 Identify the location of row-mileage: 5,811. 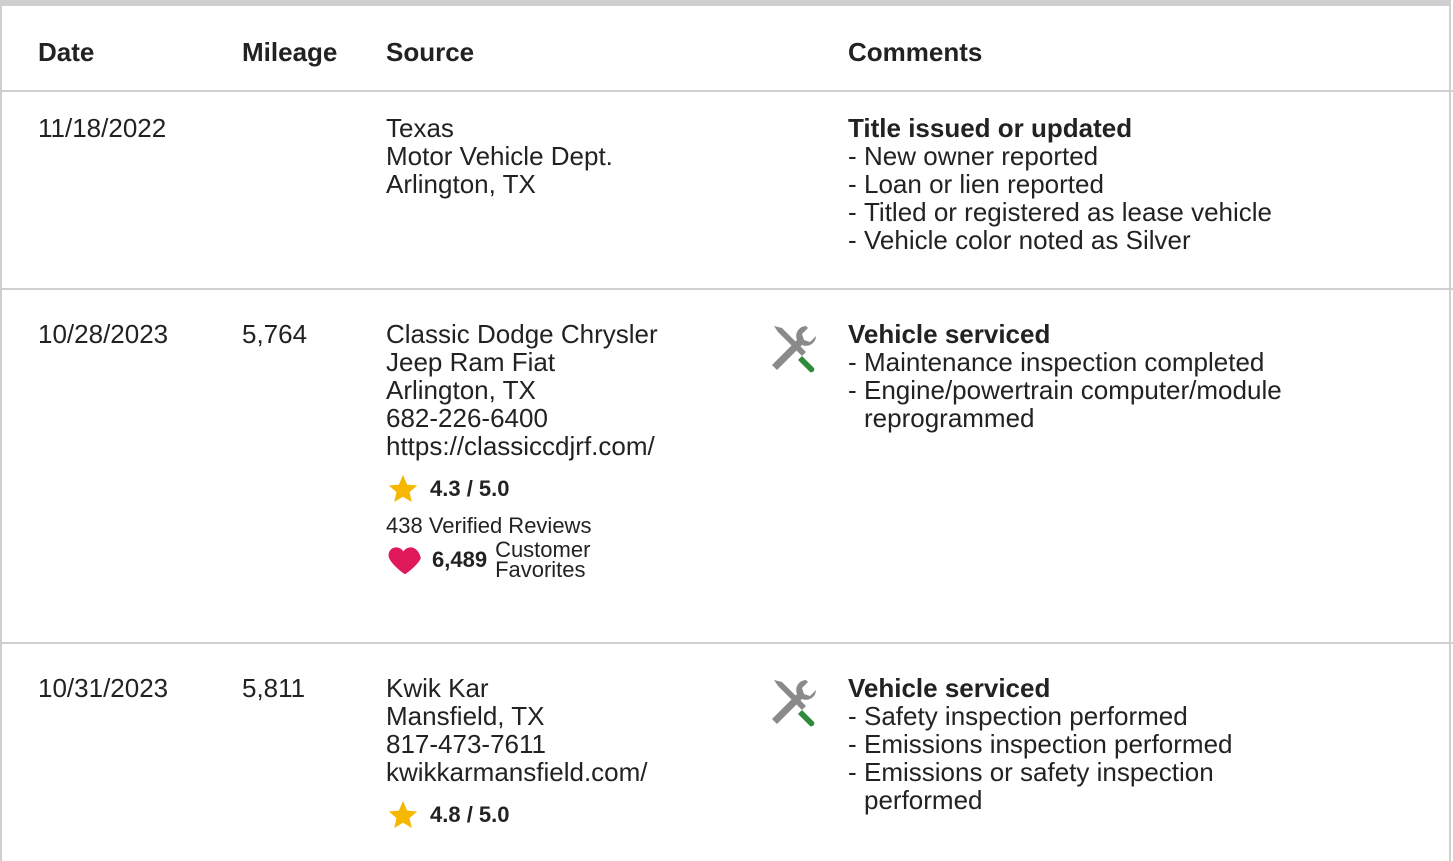
(274, 688).